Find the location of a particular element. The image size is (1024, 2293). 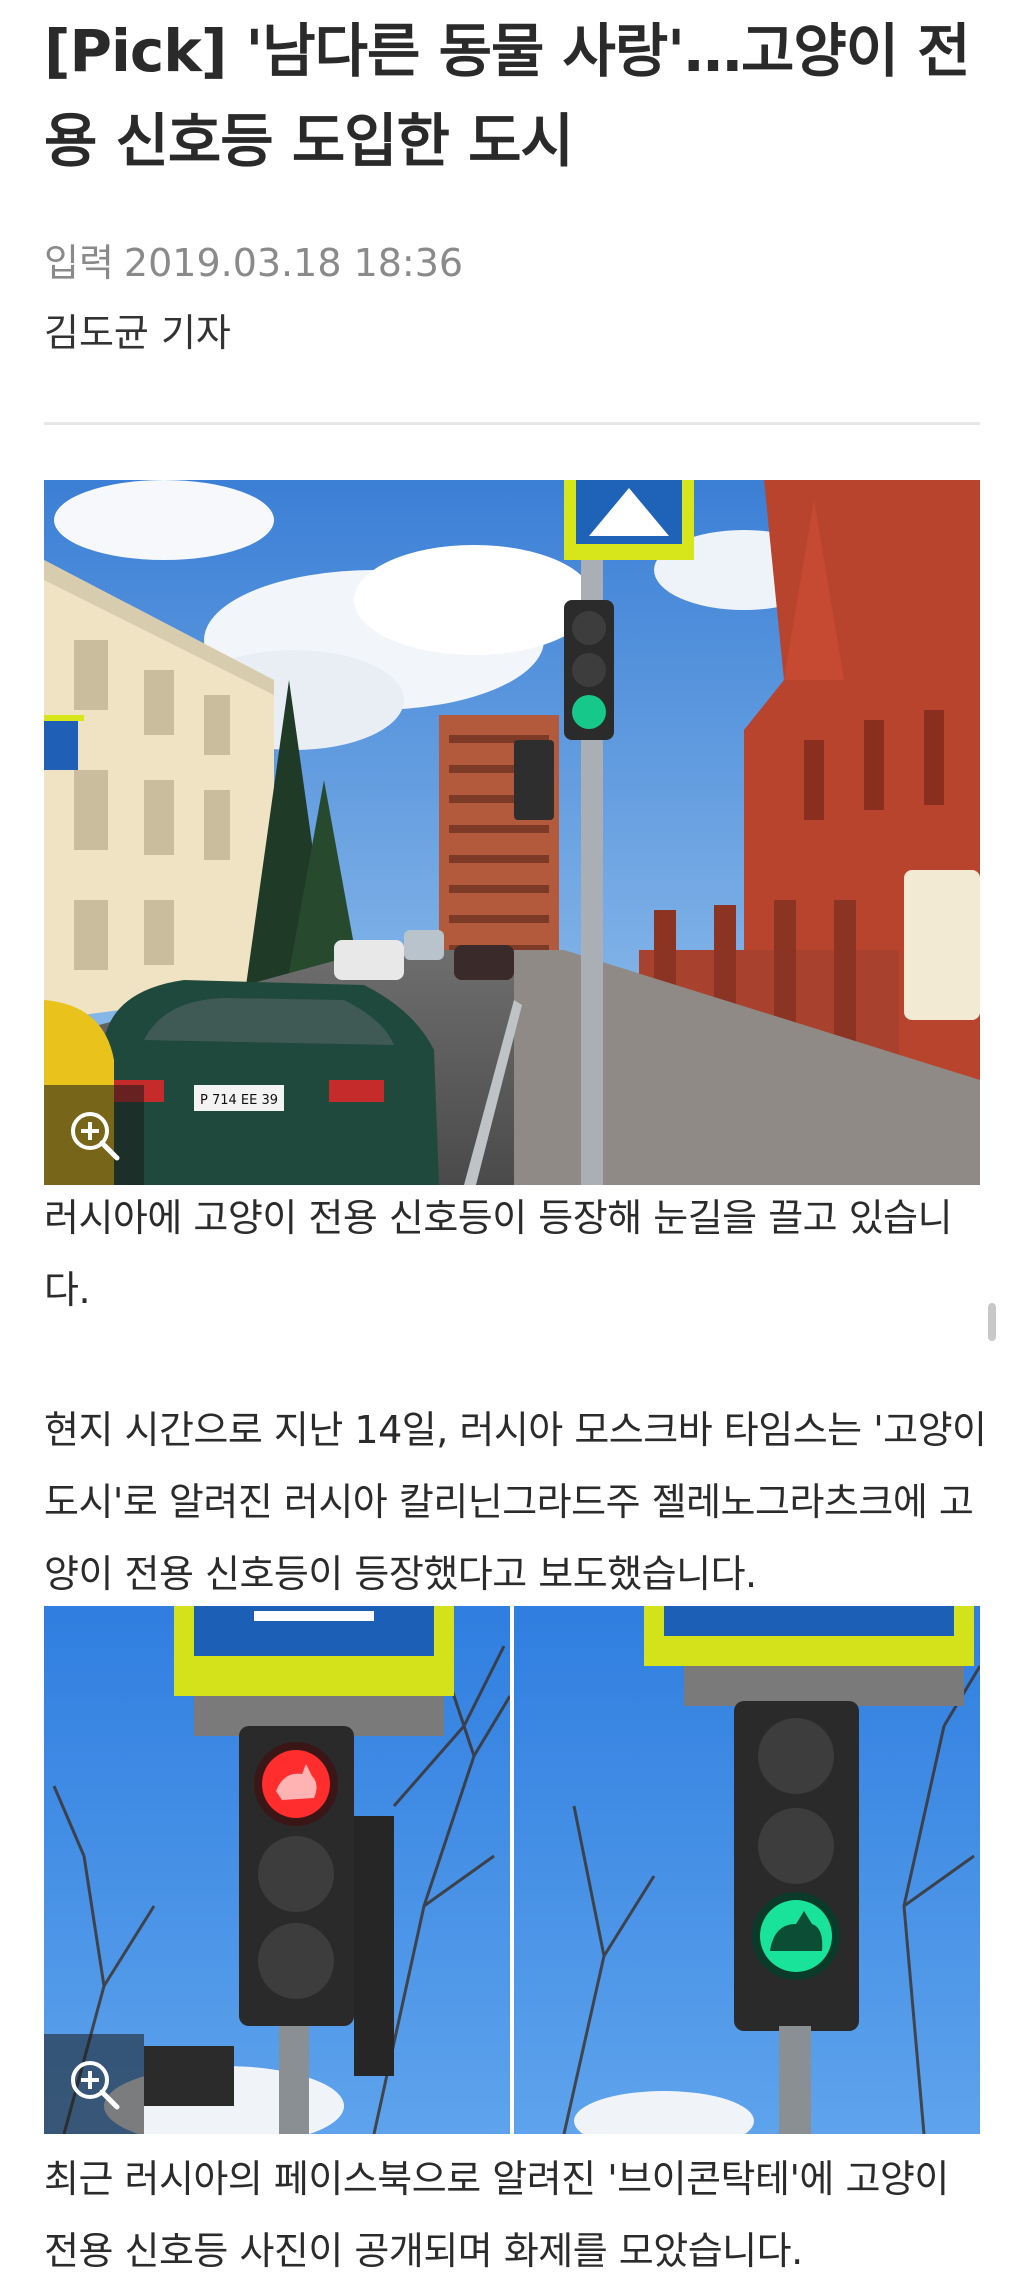

publish-date: 입력 2019.03.18 18:36 is located at coordinates (253, 259).